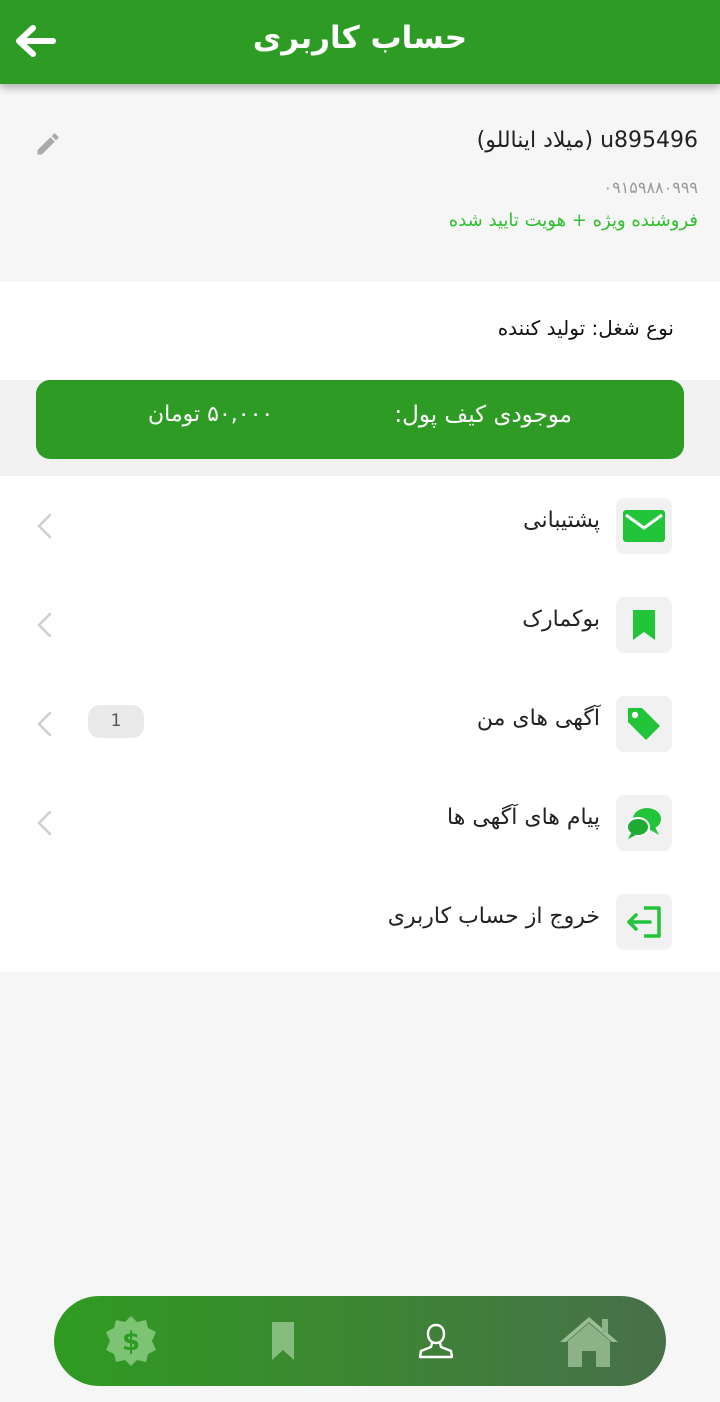  Describe the element at coordinates (360, 624) in the screenshot. I see `menu-item-bookmarks: بوکمارک` at that location.